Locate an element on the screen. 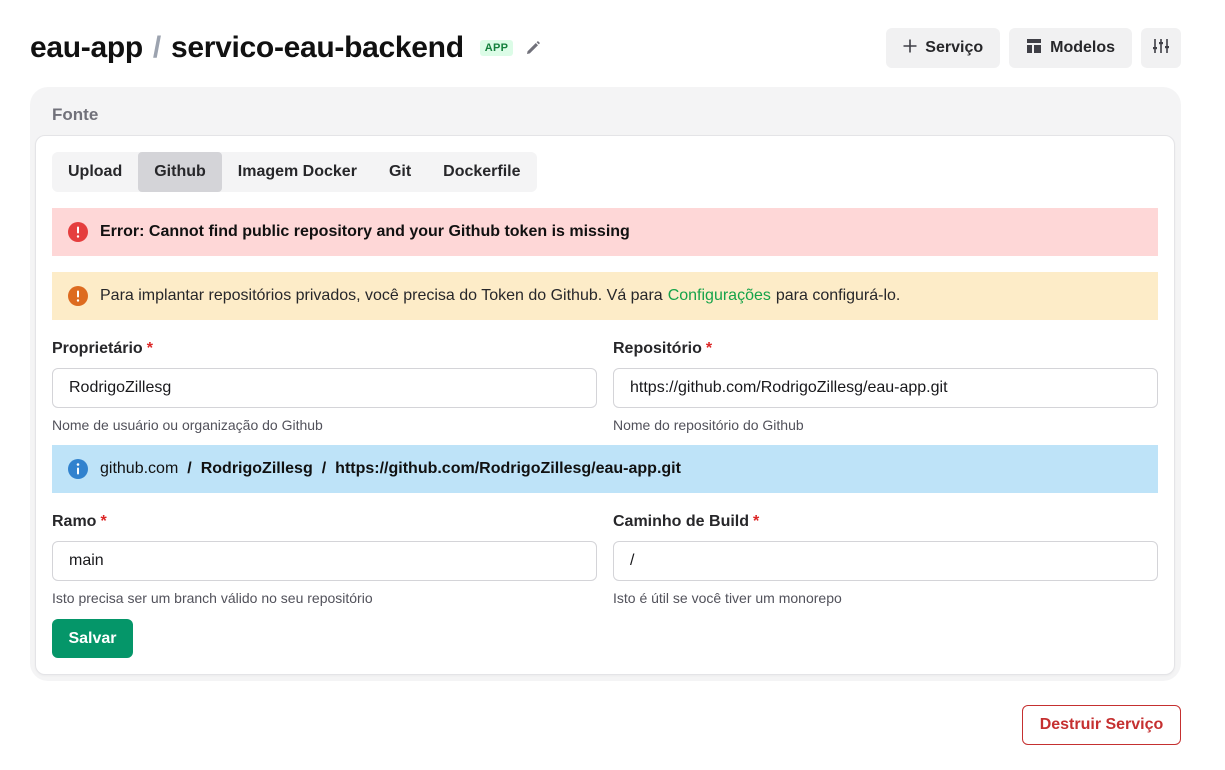  info-host: github.com is located at coordinates (139, 468).